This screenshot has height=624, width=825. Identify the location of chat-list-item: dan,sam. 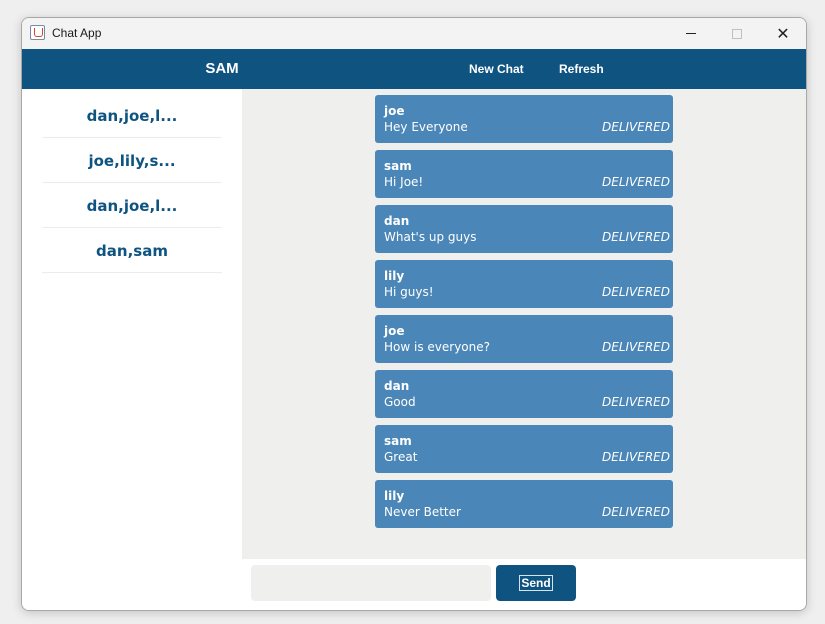
(132, 251).